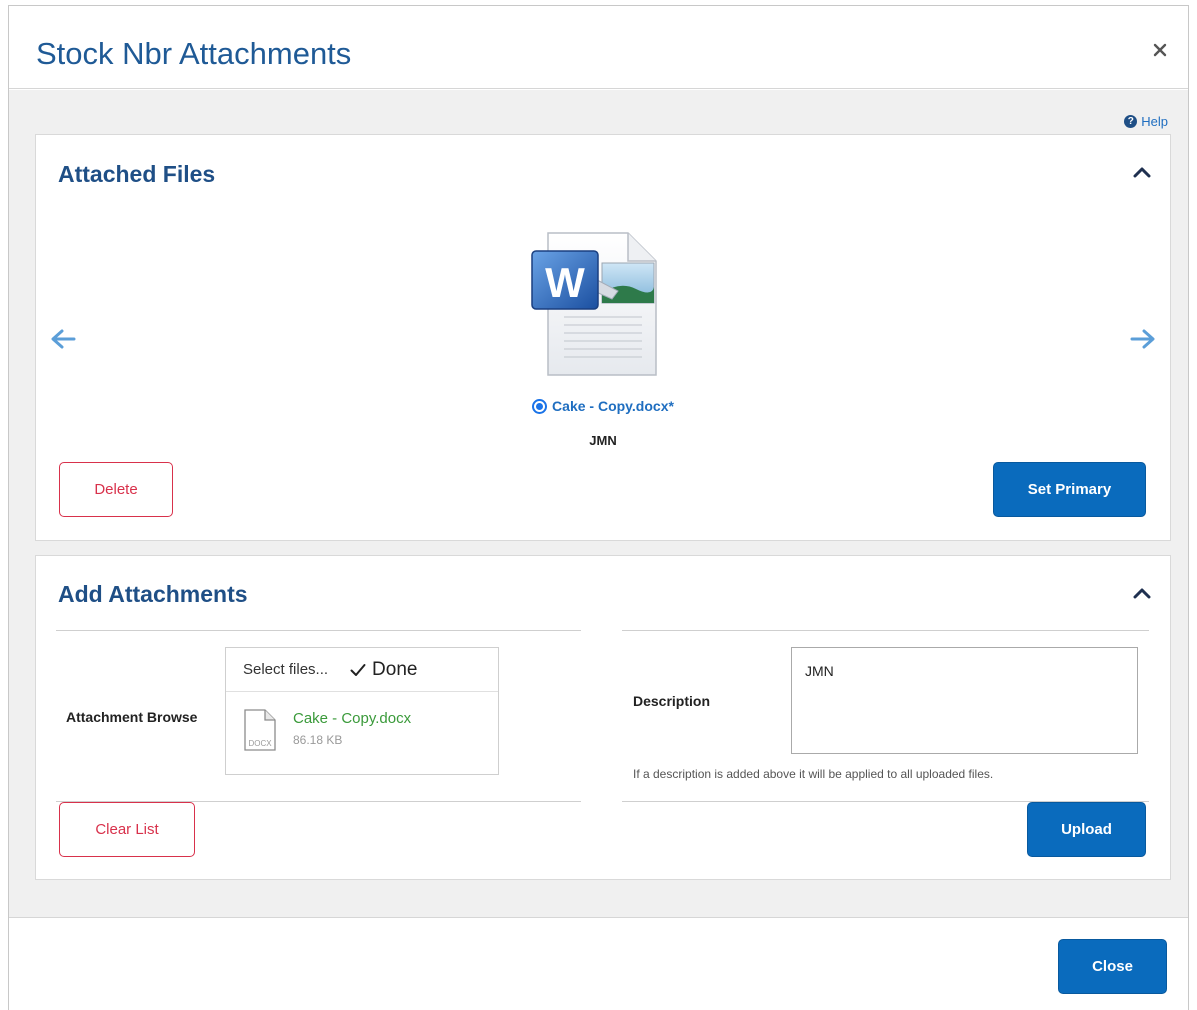 The height and width of the screenshot is (1010, 1197). What do you see at coordinates (1069, 489) in the screenshot?
I see `set-primary-button: Set Primary` at bounding box center [1069, 489].